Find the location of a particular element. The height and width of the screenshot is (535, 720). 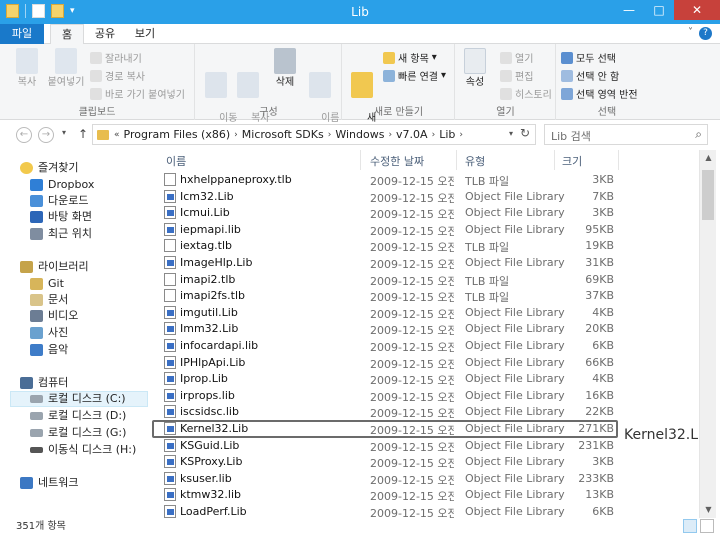

breadcrumb-microsoft-sdks: Microsoft SDKs is located at coordinates (283, 134).